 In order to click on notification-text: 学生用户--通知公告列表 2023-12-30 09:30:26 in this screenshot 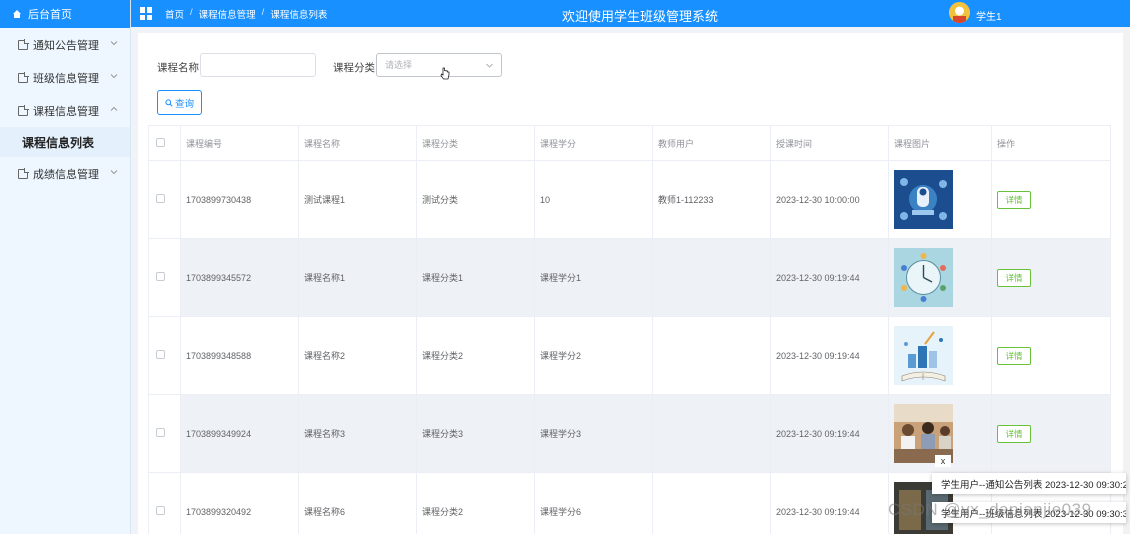, I will do `click(1033, 485)`.